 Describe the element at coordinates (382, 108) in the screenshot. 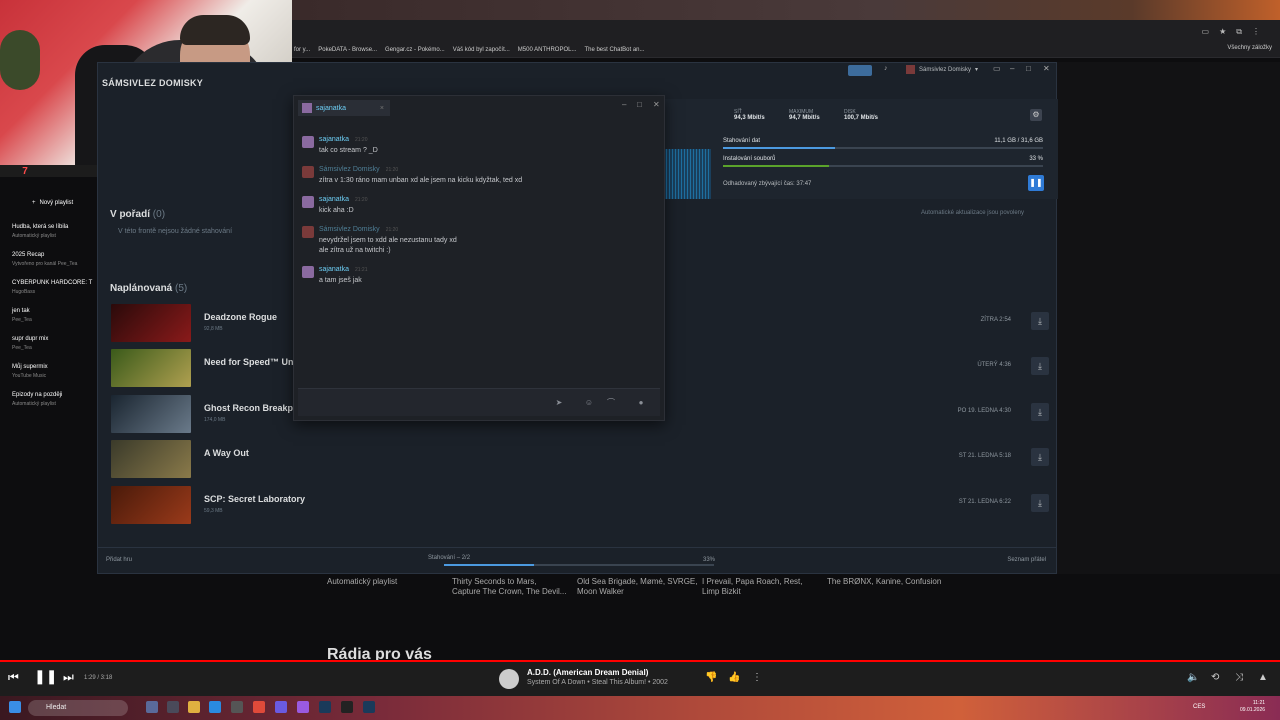

I see `close-icon: ×` at that location.